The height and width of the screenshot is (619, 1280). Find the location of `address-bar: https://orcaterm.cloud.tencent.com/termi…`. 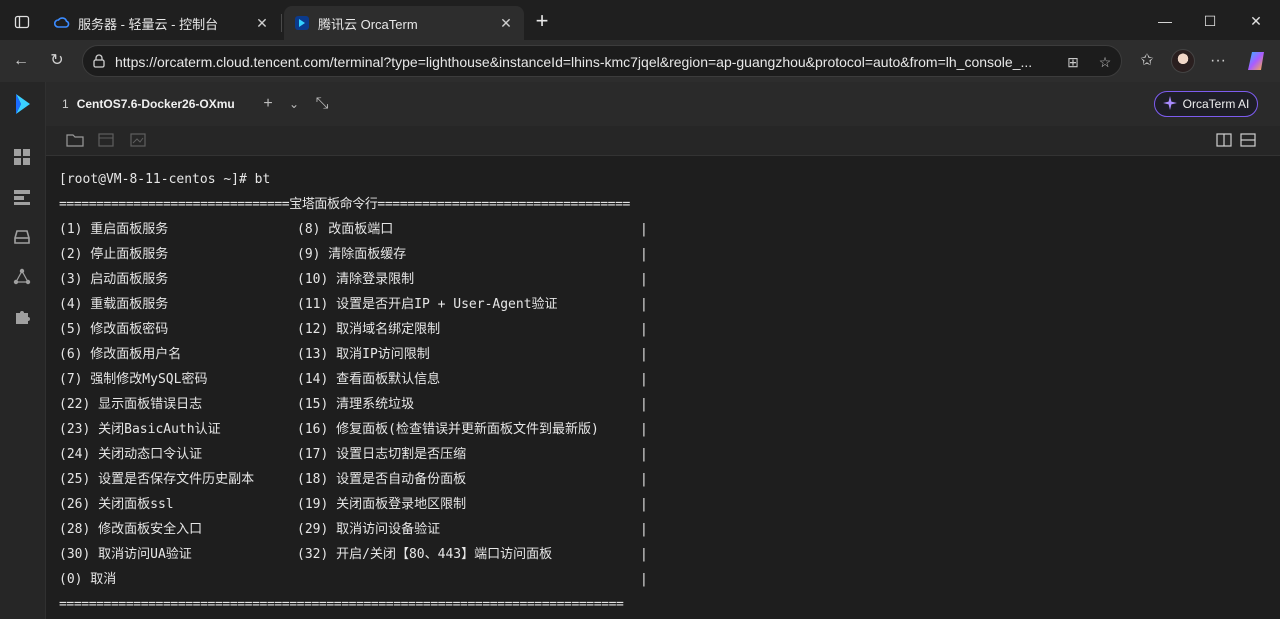

address-bar: https://orcaterm.cloud.tencent.com/termi… is located at coordinates (602, 61).